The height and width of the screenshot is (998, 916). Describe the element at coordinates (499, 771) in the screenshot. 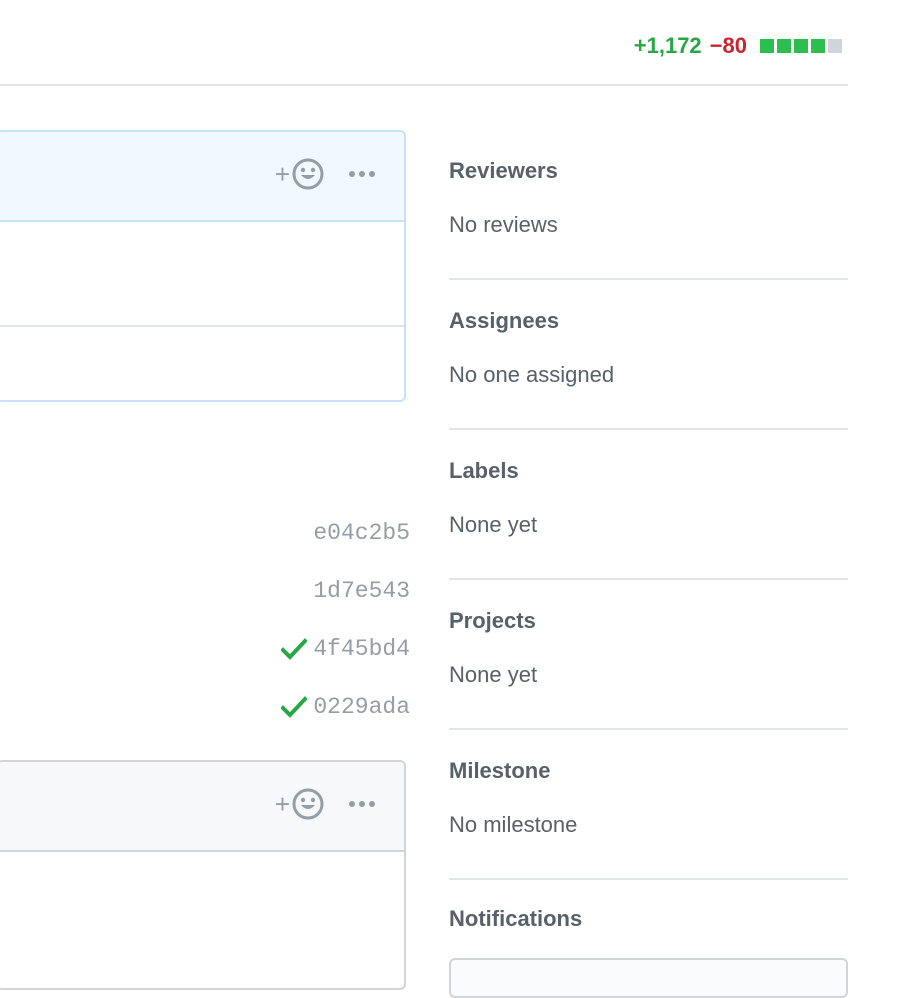

I see `milestone-heading: Milestone` at that location.